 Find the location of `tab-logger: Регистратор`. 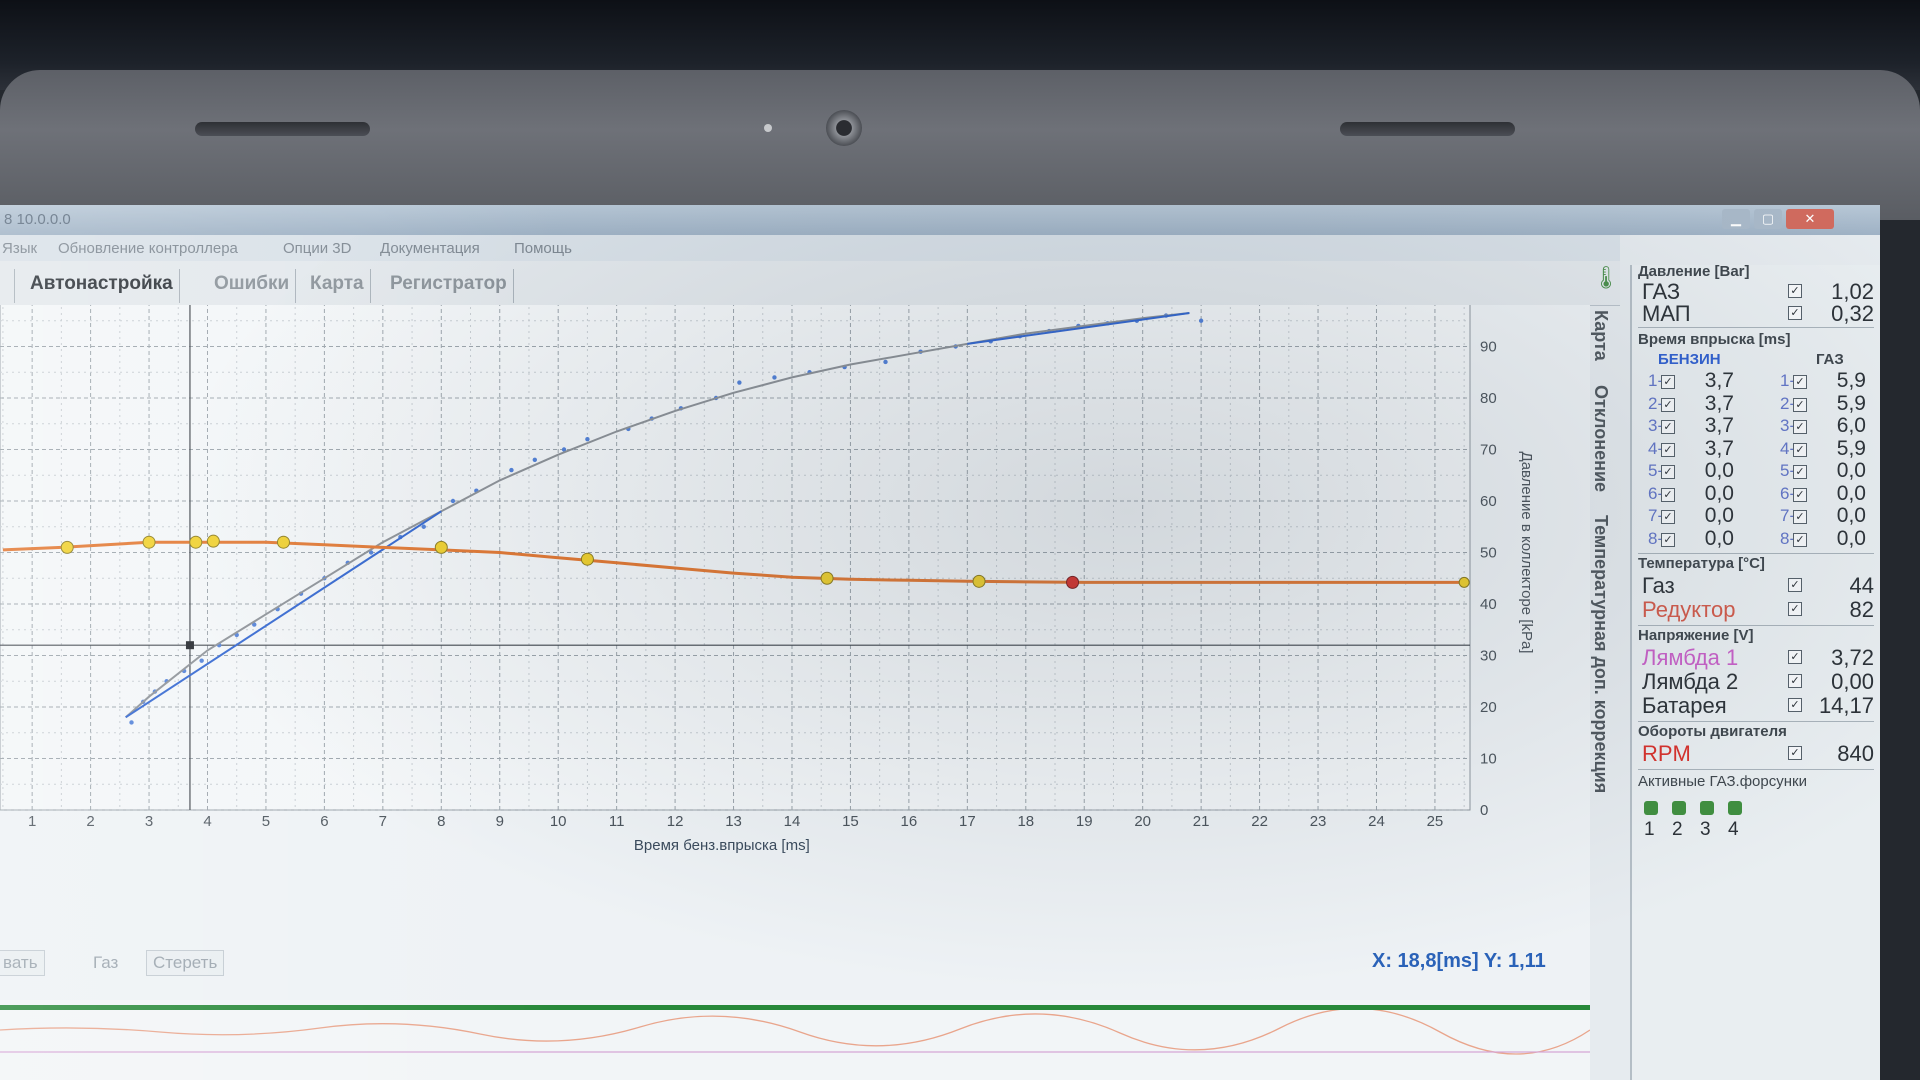

tab-logger: Регистратор is located at coordinates (449, 286).